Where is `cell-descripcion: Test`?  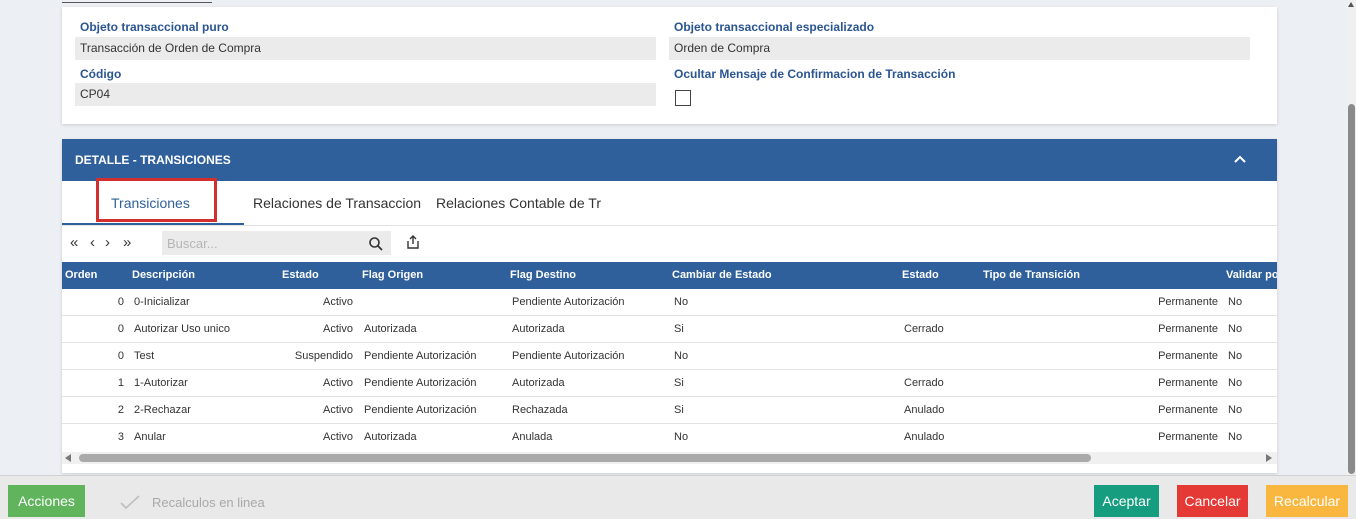 cell-descripcion: Test is located at coordinates (144, 356).